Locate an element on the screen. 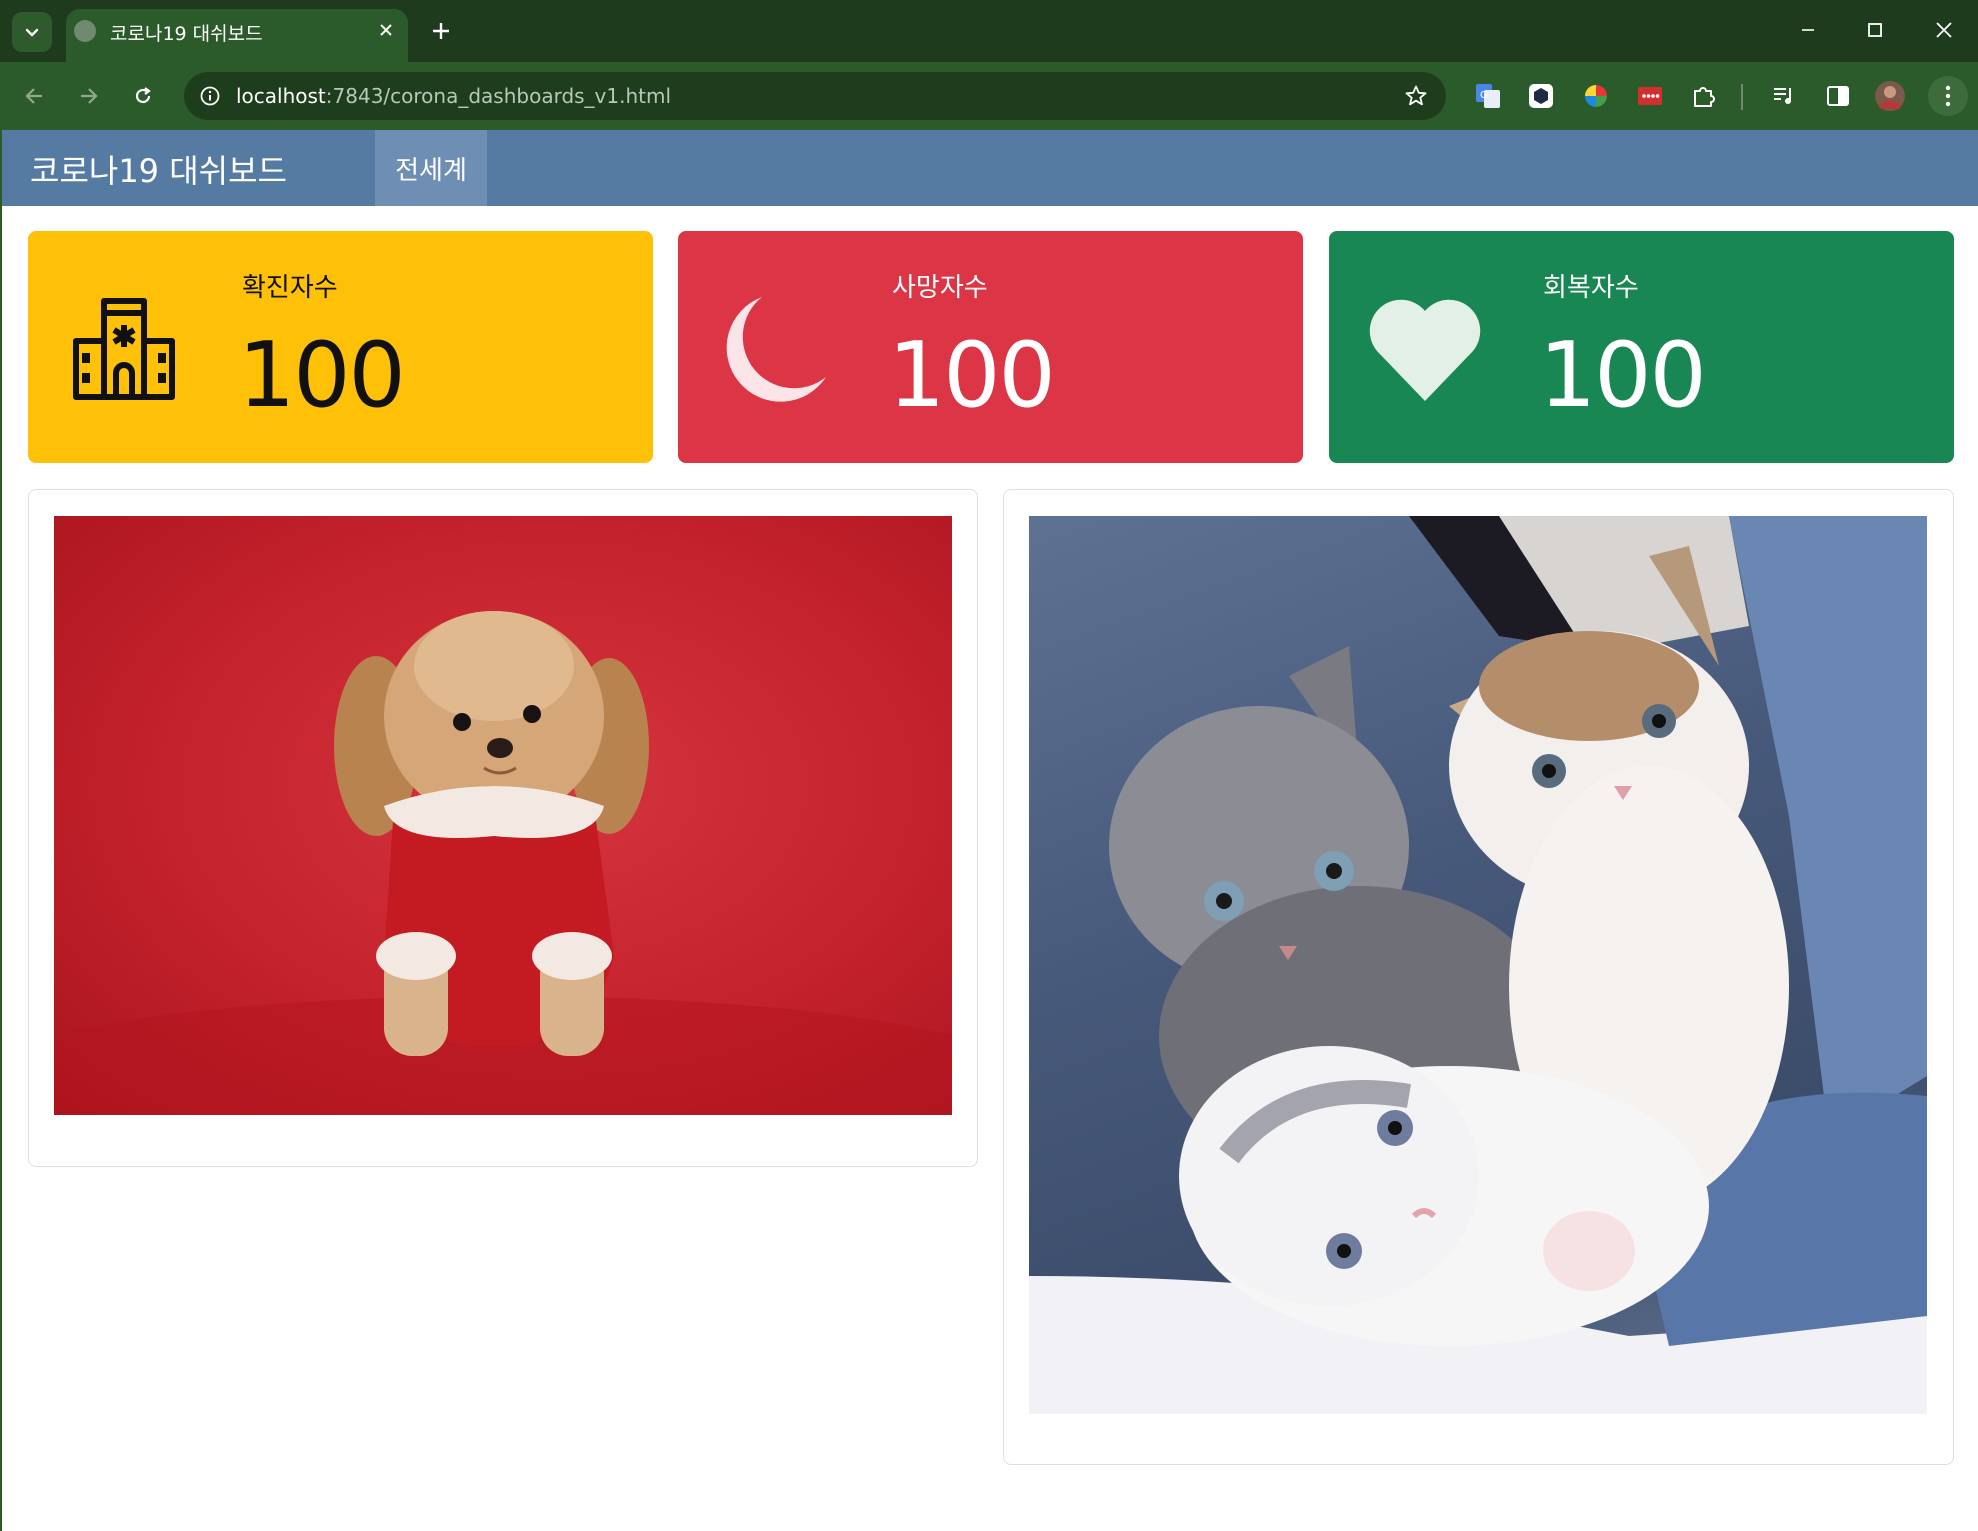  browser-menu-button is located at coordinates (1948, 96).